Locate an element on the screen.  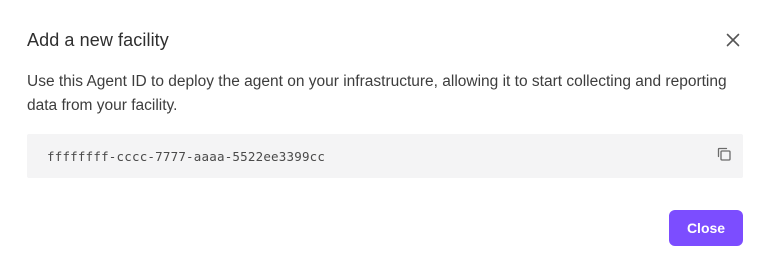
copy-agent-id-button is located at coordinates (724, 154).